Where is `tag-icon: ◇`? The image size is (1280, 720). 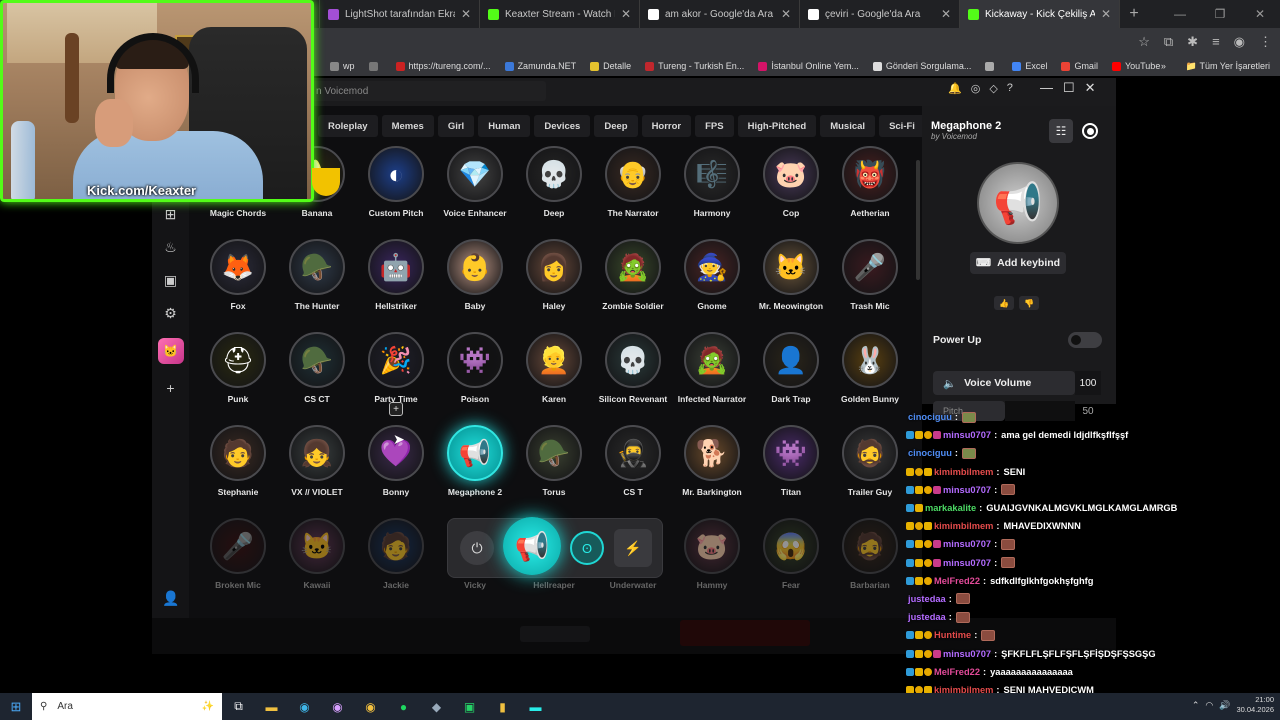
tag-icon: ◇ is located at coordinates (993, 88).